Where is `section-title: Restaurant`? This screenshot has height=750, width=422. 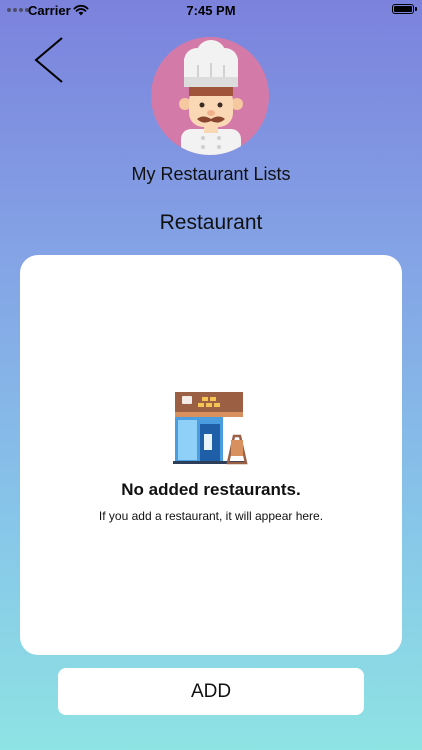
section-title: Restaurant is located at coordinates (211, 222).